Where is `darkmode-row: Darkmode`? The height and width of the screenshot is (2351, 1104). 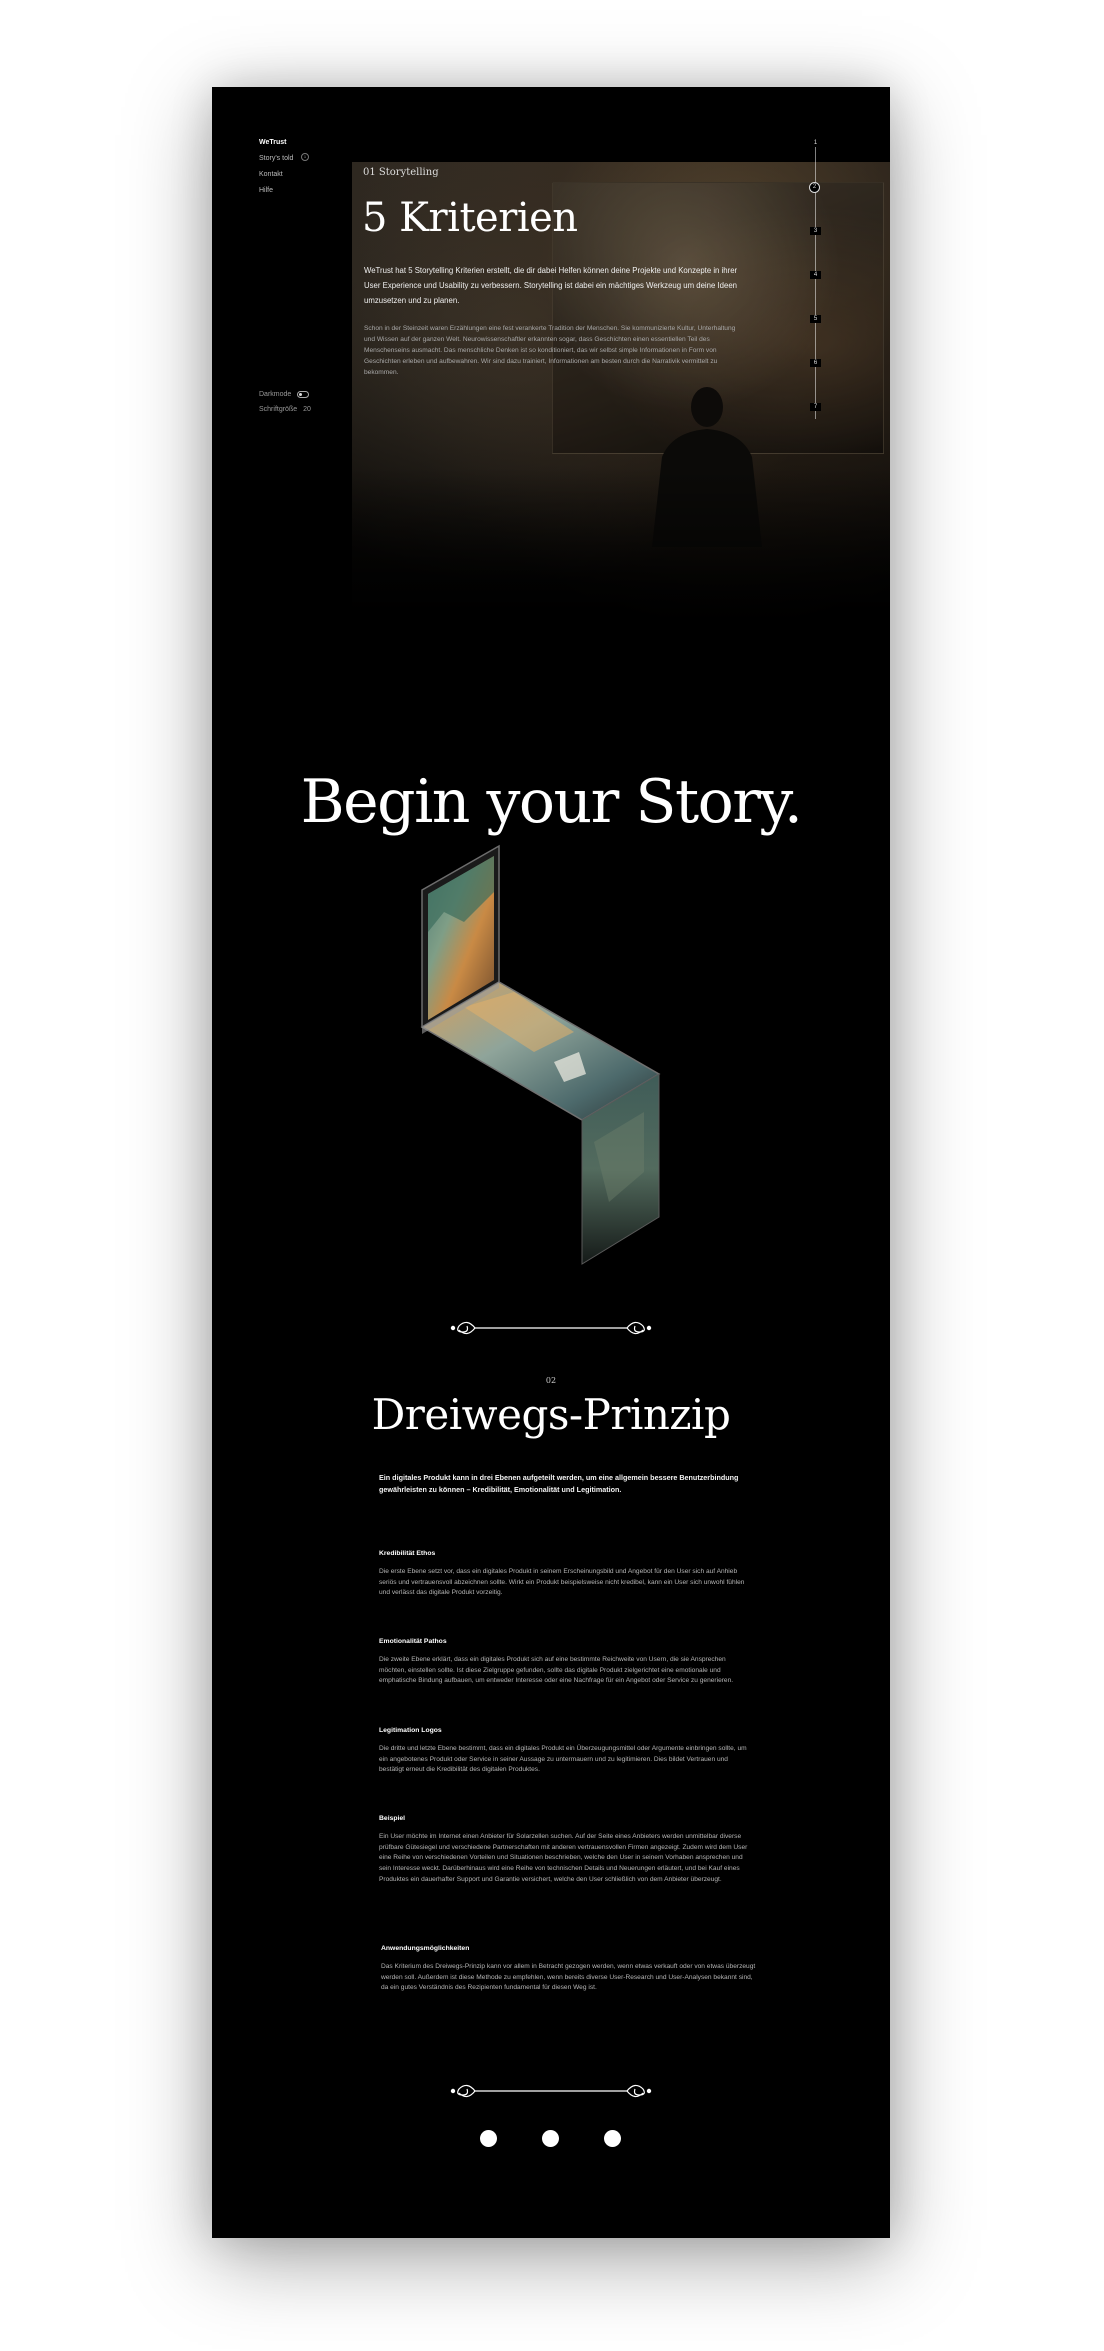
darkmode-row: Darkmode is located at coordinates (285, 394).